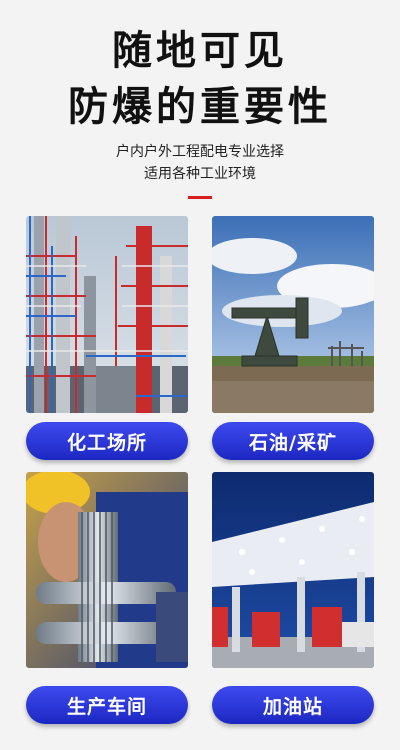 Image resolution: width=400 pixels, height=750 pixels. I want to click on title-divider, so click(200, 197).